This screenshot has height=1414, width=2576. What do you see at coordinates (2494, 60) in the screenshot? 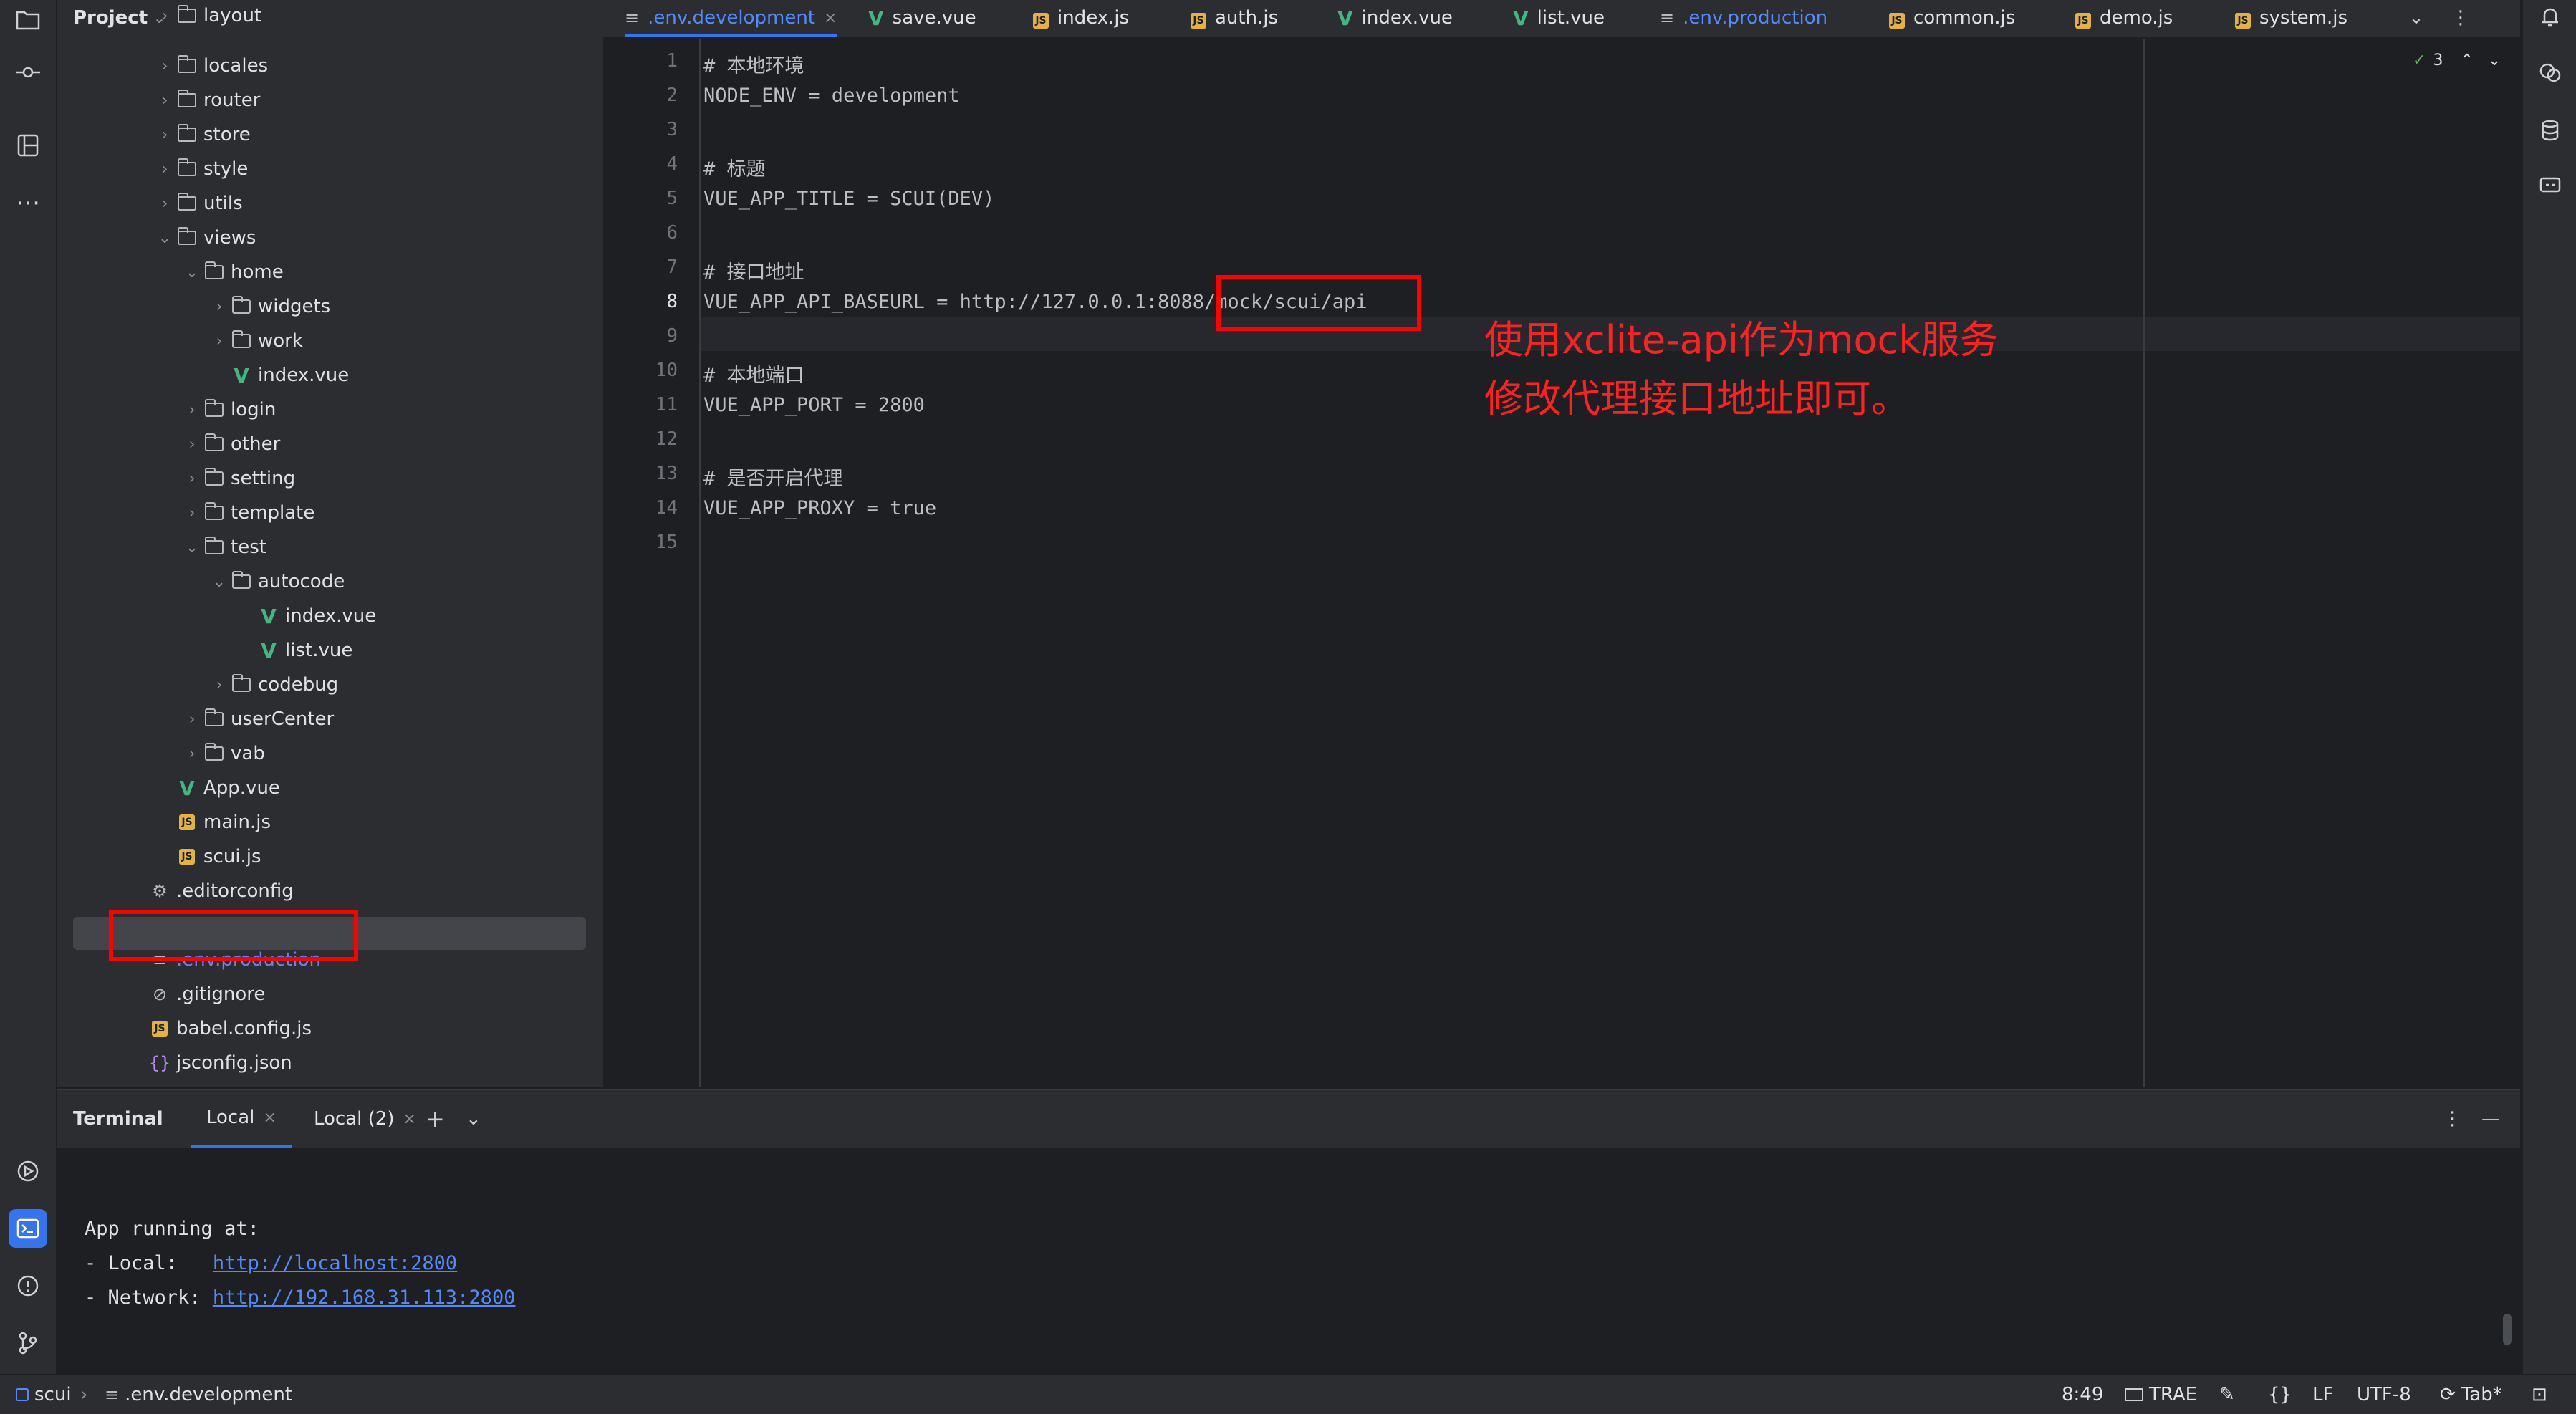
I see `chevron-down-icon: ⌄` at bounding box center [2494, 60].